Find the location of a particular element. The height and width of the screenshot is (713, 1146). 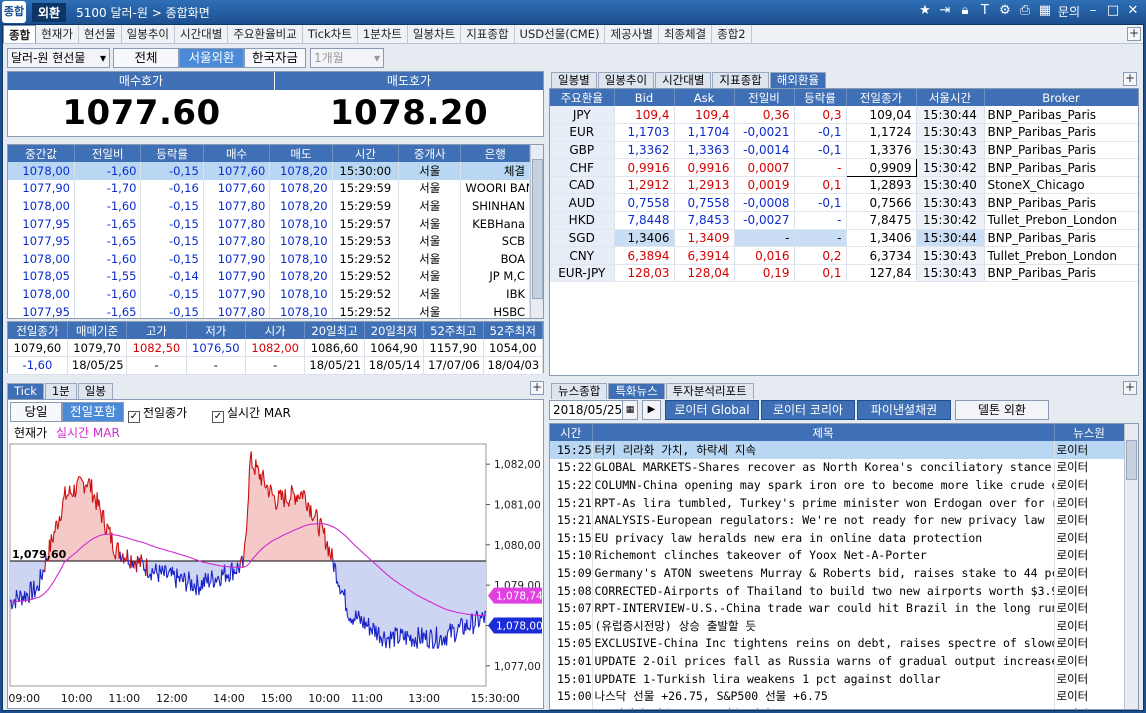

tab-item: 특화뉴스 is located at coordinates (636, 391).